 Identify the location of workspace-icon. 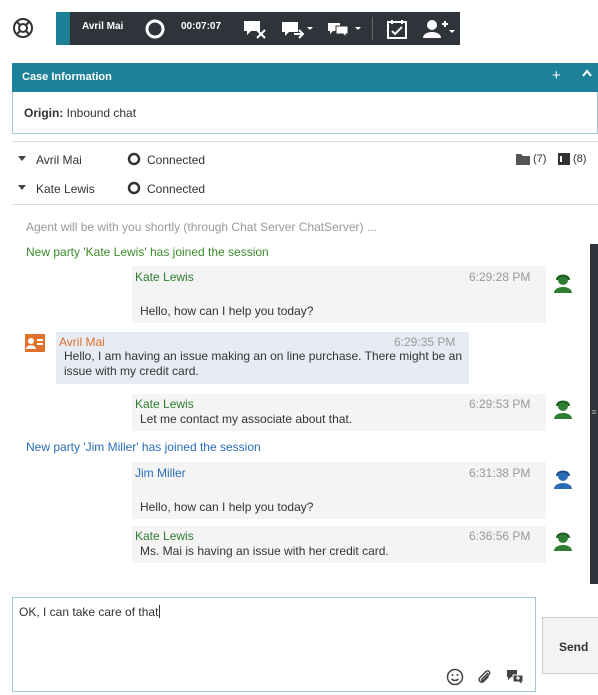
(23, 28).